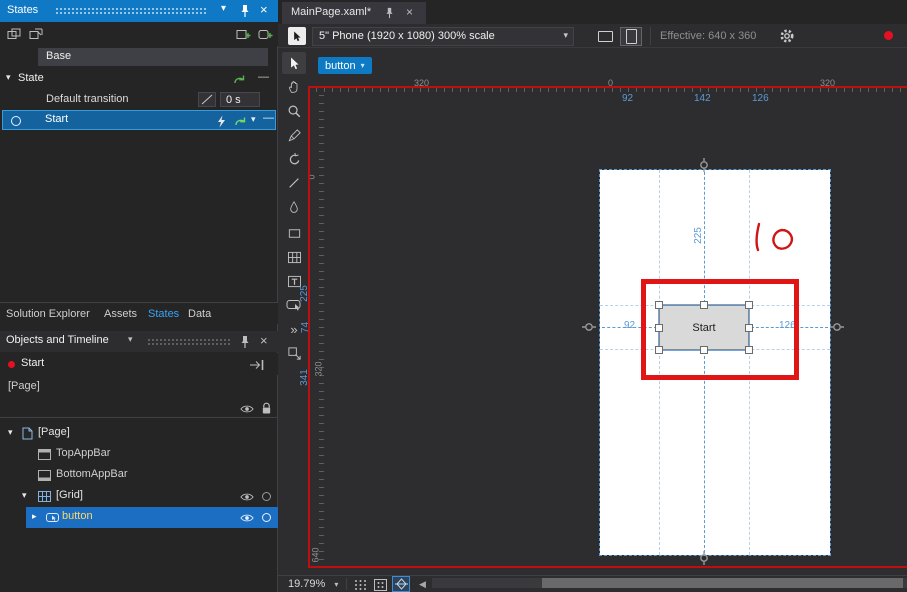 Image resolution: width=907 pixels, height=592 pixels. I want to click on remove-state-group-icon: —, so click(263, 77).